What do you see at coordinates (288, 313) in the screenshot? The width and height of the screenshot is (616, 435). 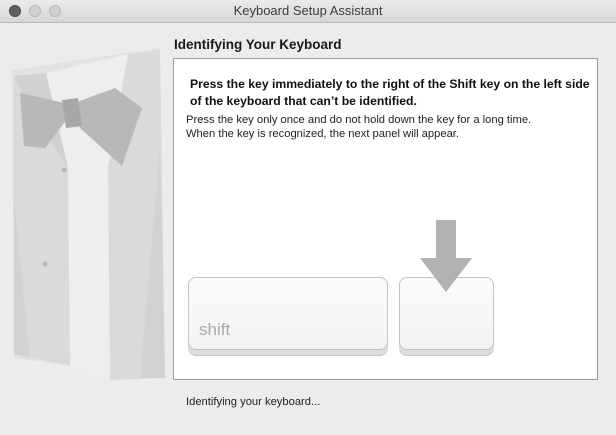 I see `shift-key: shift` at bounding box center [288, 313].